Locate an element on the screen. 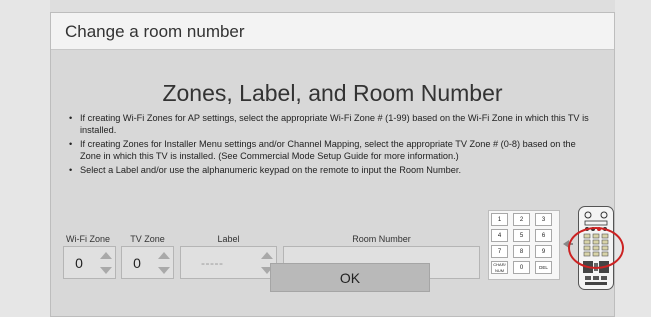 The height and width of the screenshot is (317, 651). label-field-label: Label is located at coordinates (228, 239).